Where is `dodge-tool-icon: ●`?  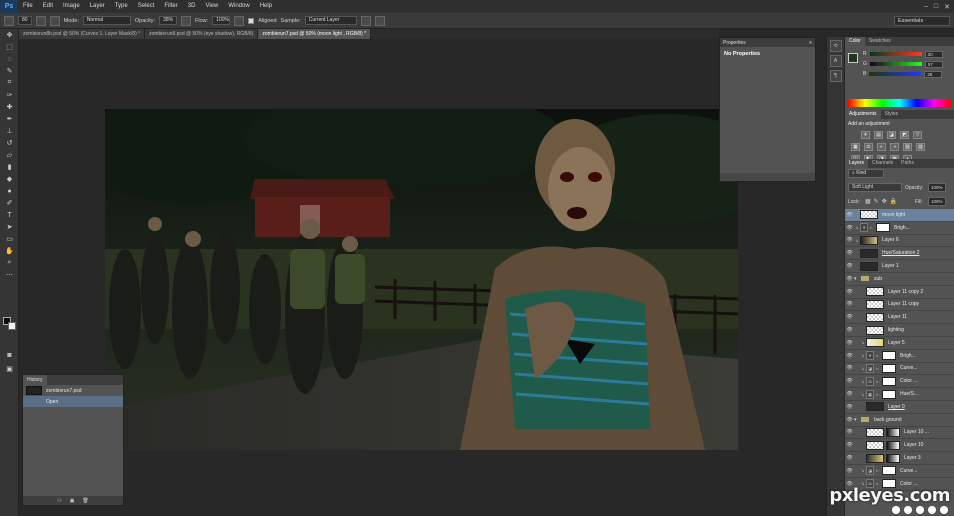
dodge-tool-icon: ● is located at coordinates (9, 191).